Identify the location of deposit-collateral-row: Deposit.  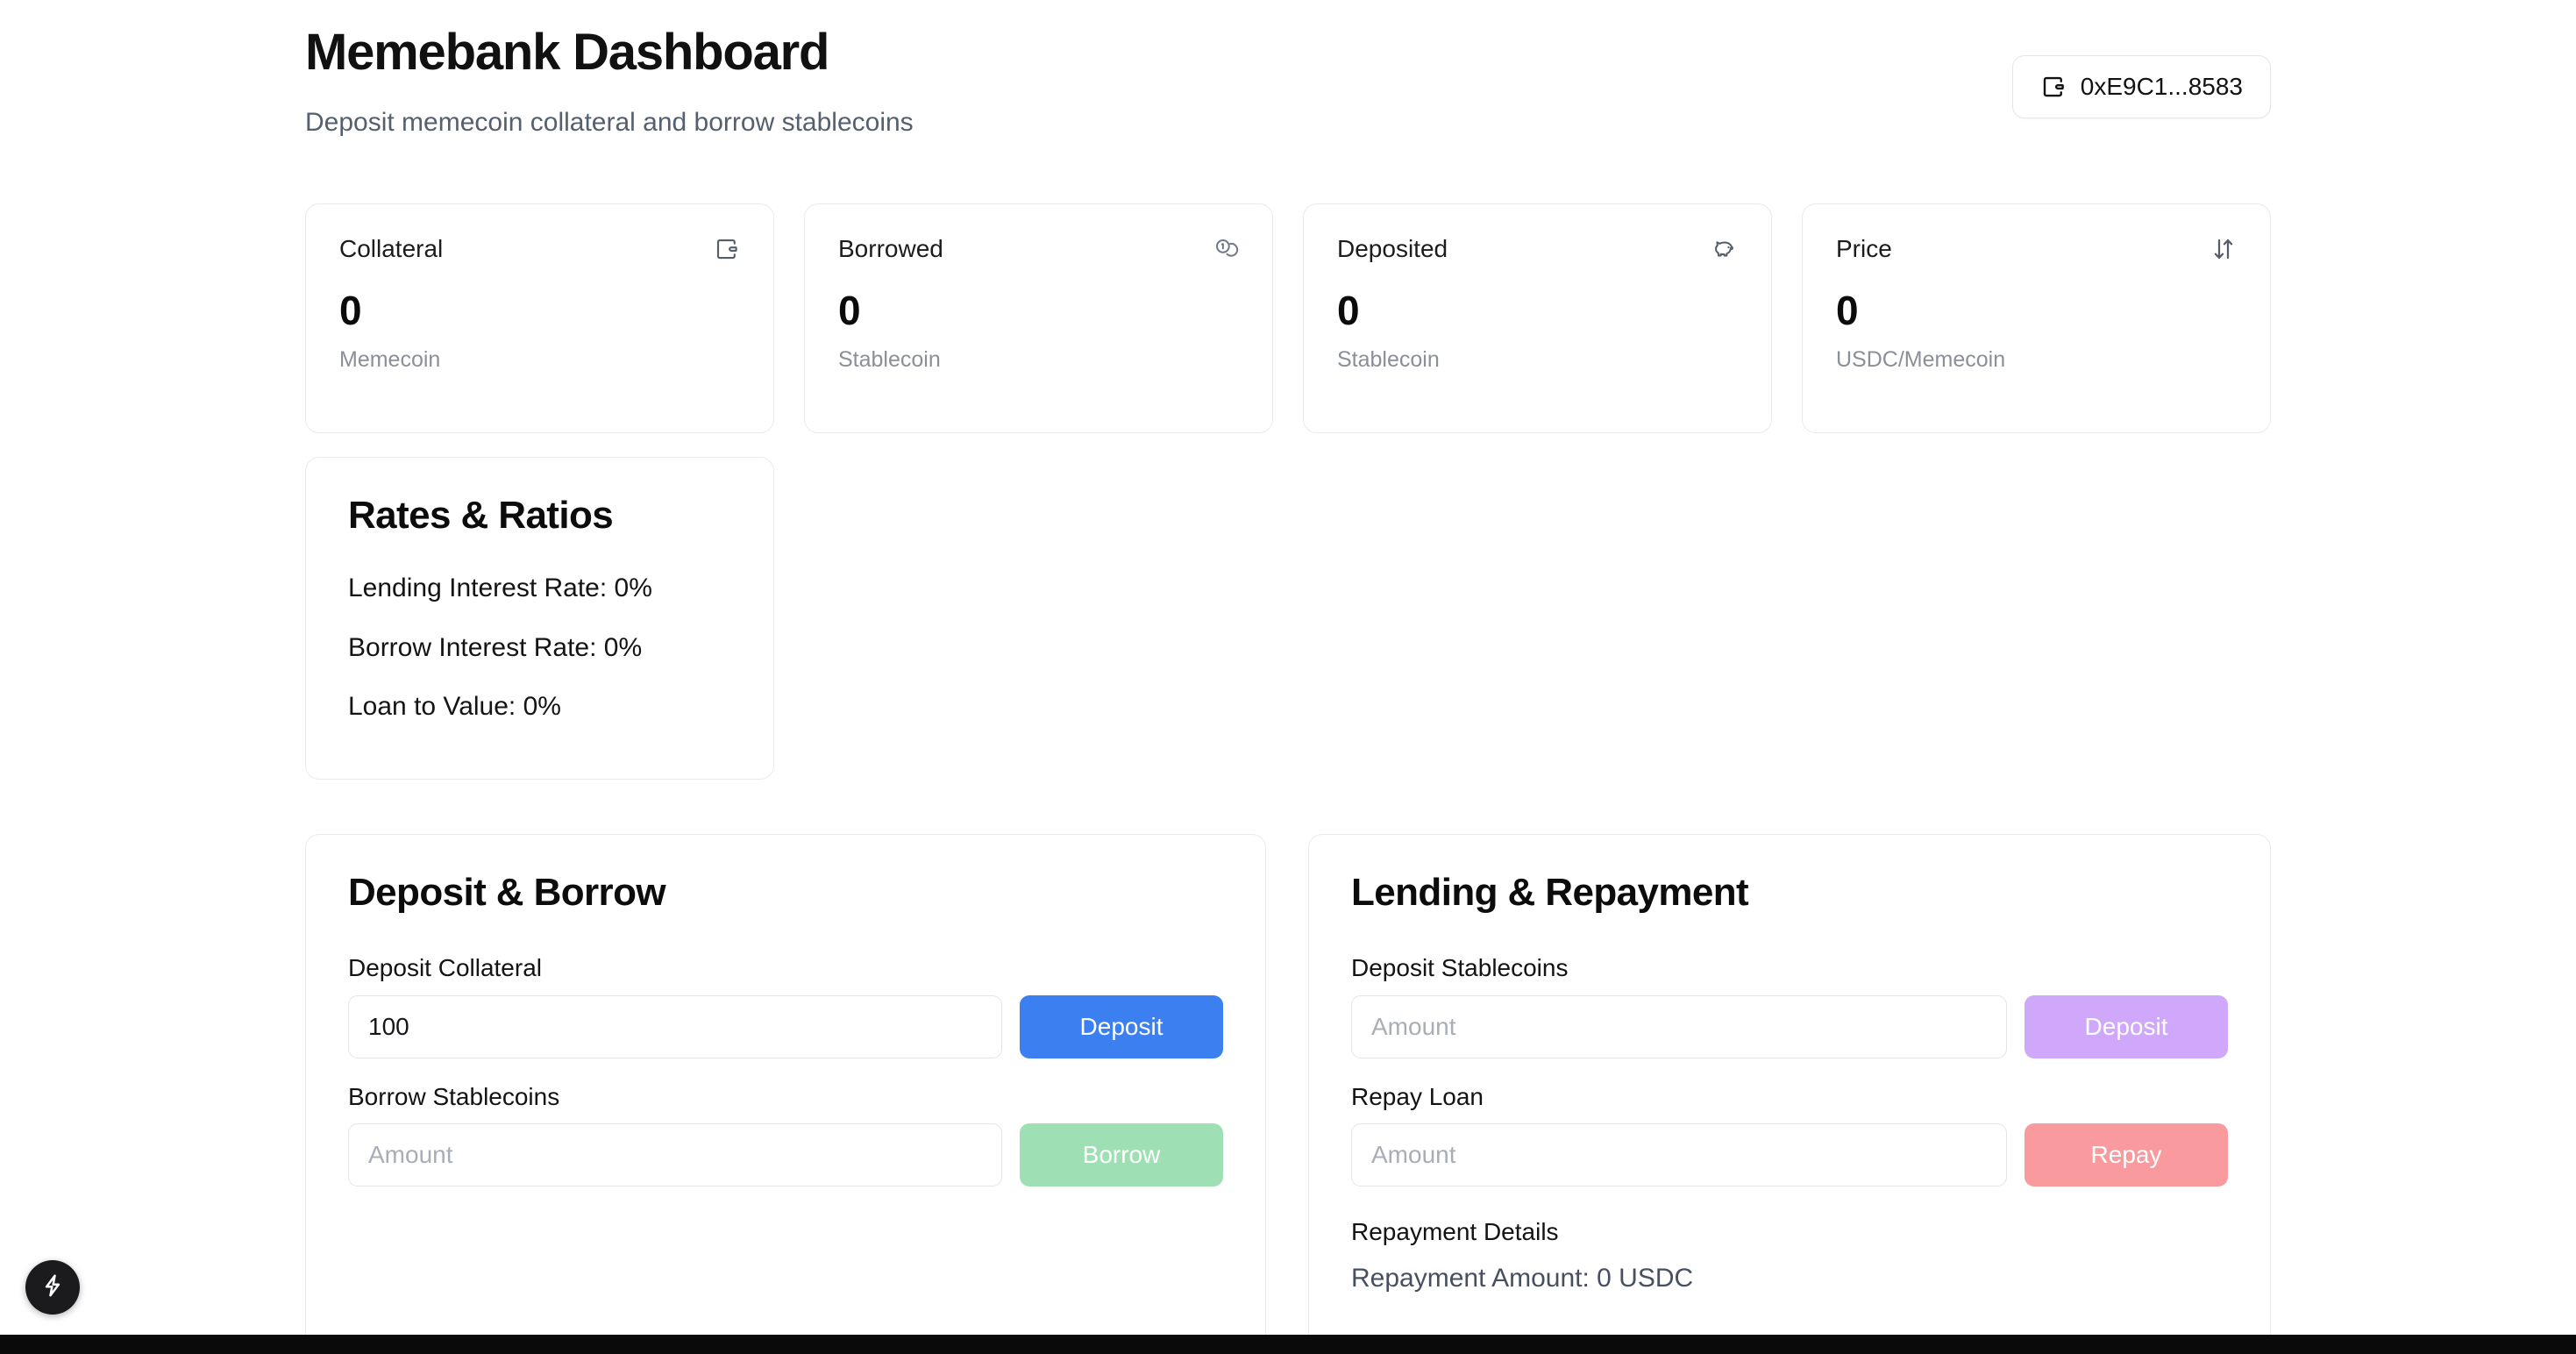
(785, 1026).